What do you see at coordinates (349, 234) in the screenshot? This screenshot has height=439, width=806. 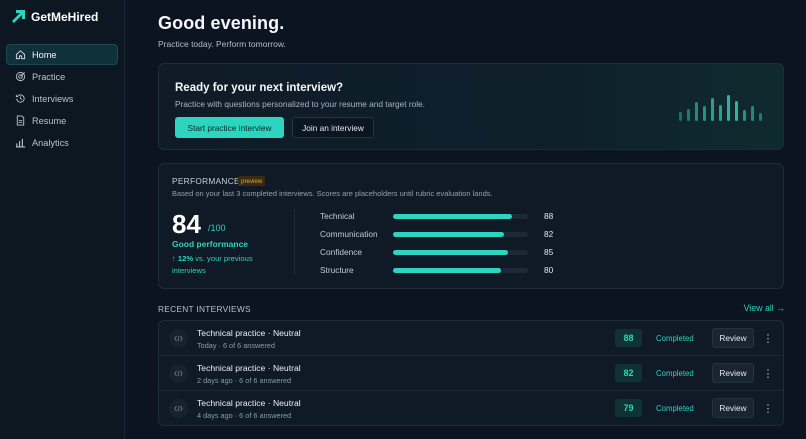 I see `metric-label: Communication` at bounding box center [349, 234].